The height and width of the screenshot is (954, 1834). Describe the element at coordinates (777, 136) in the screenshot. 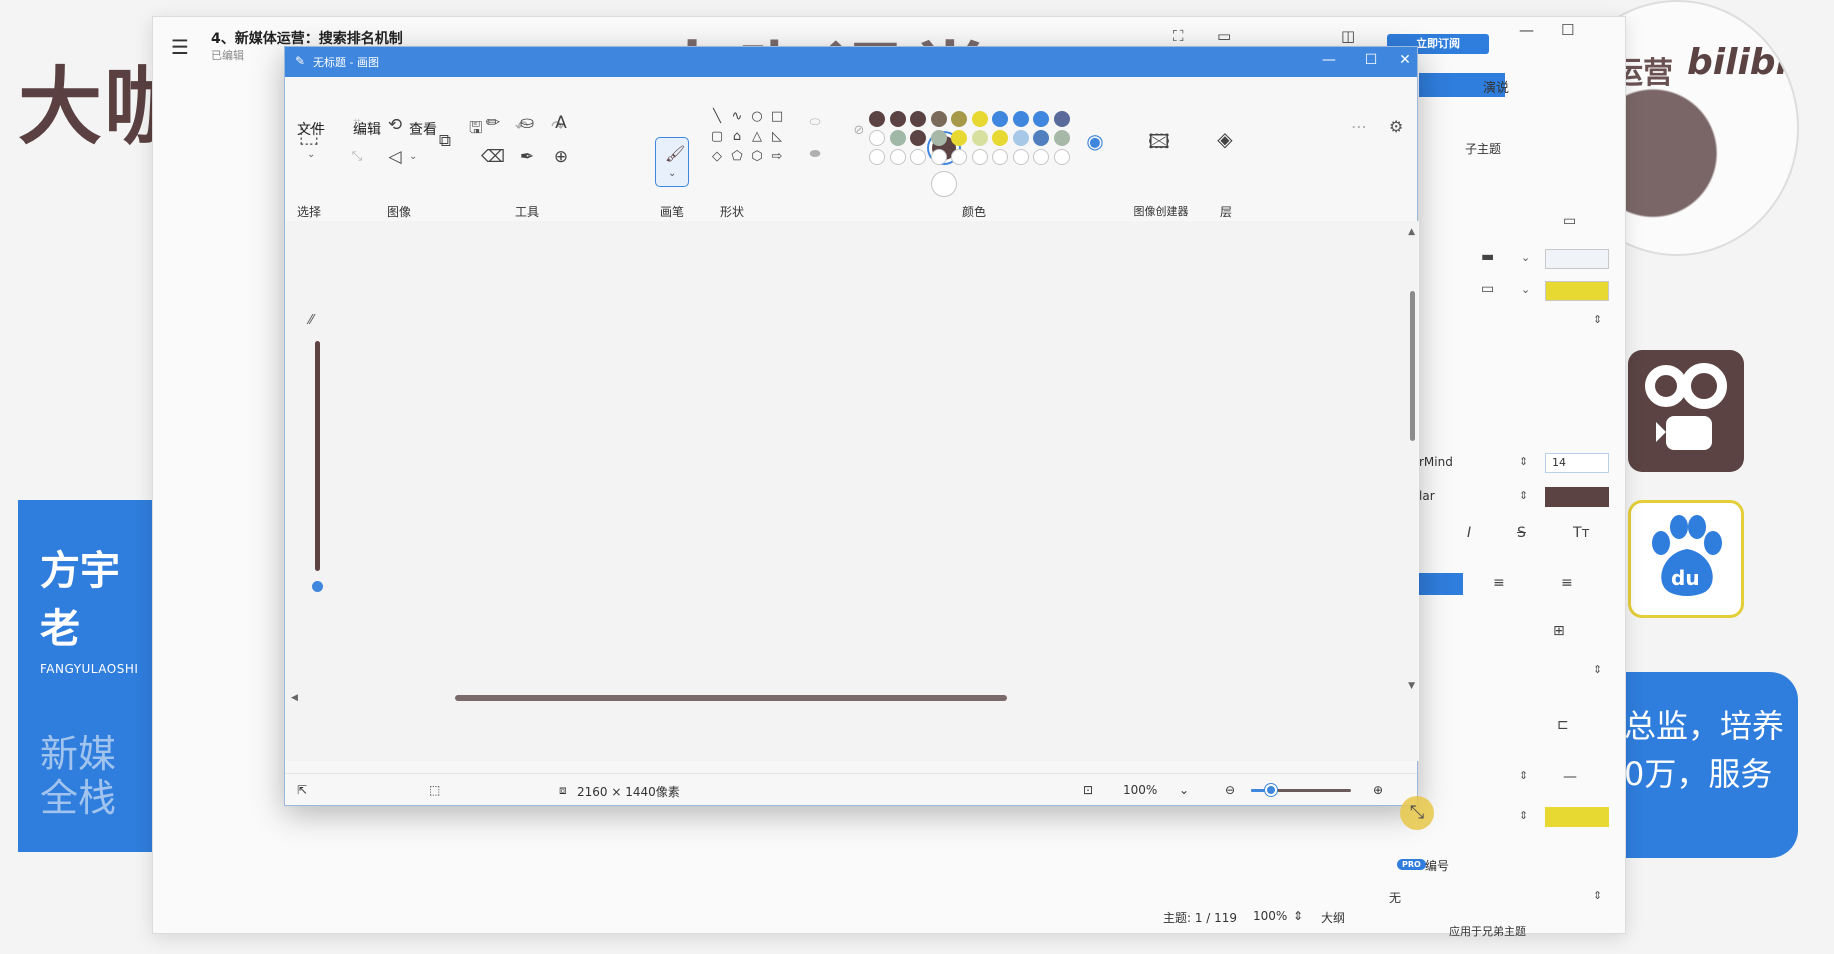

I see `right-triangle-shape-icon: ◺` at that location.